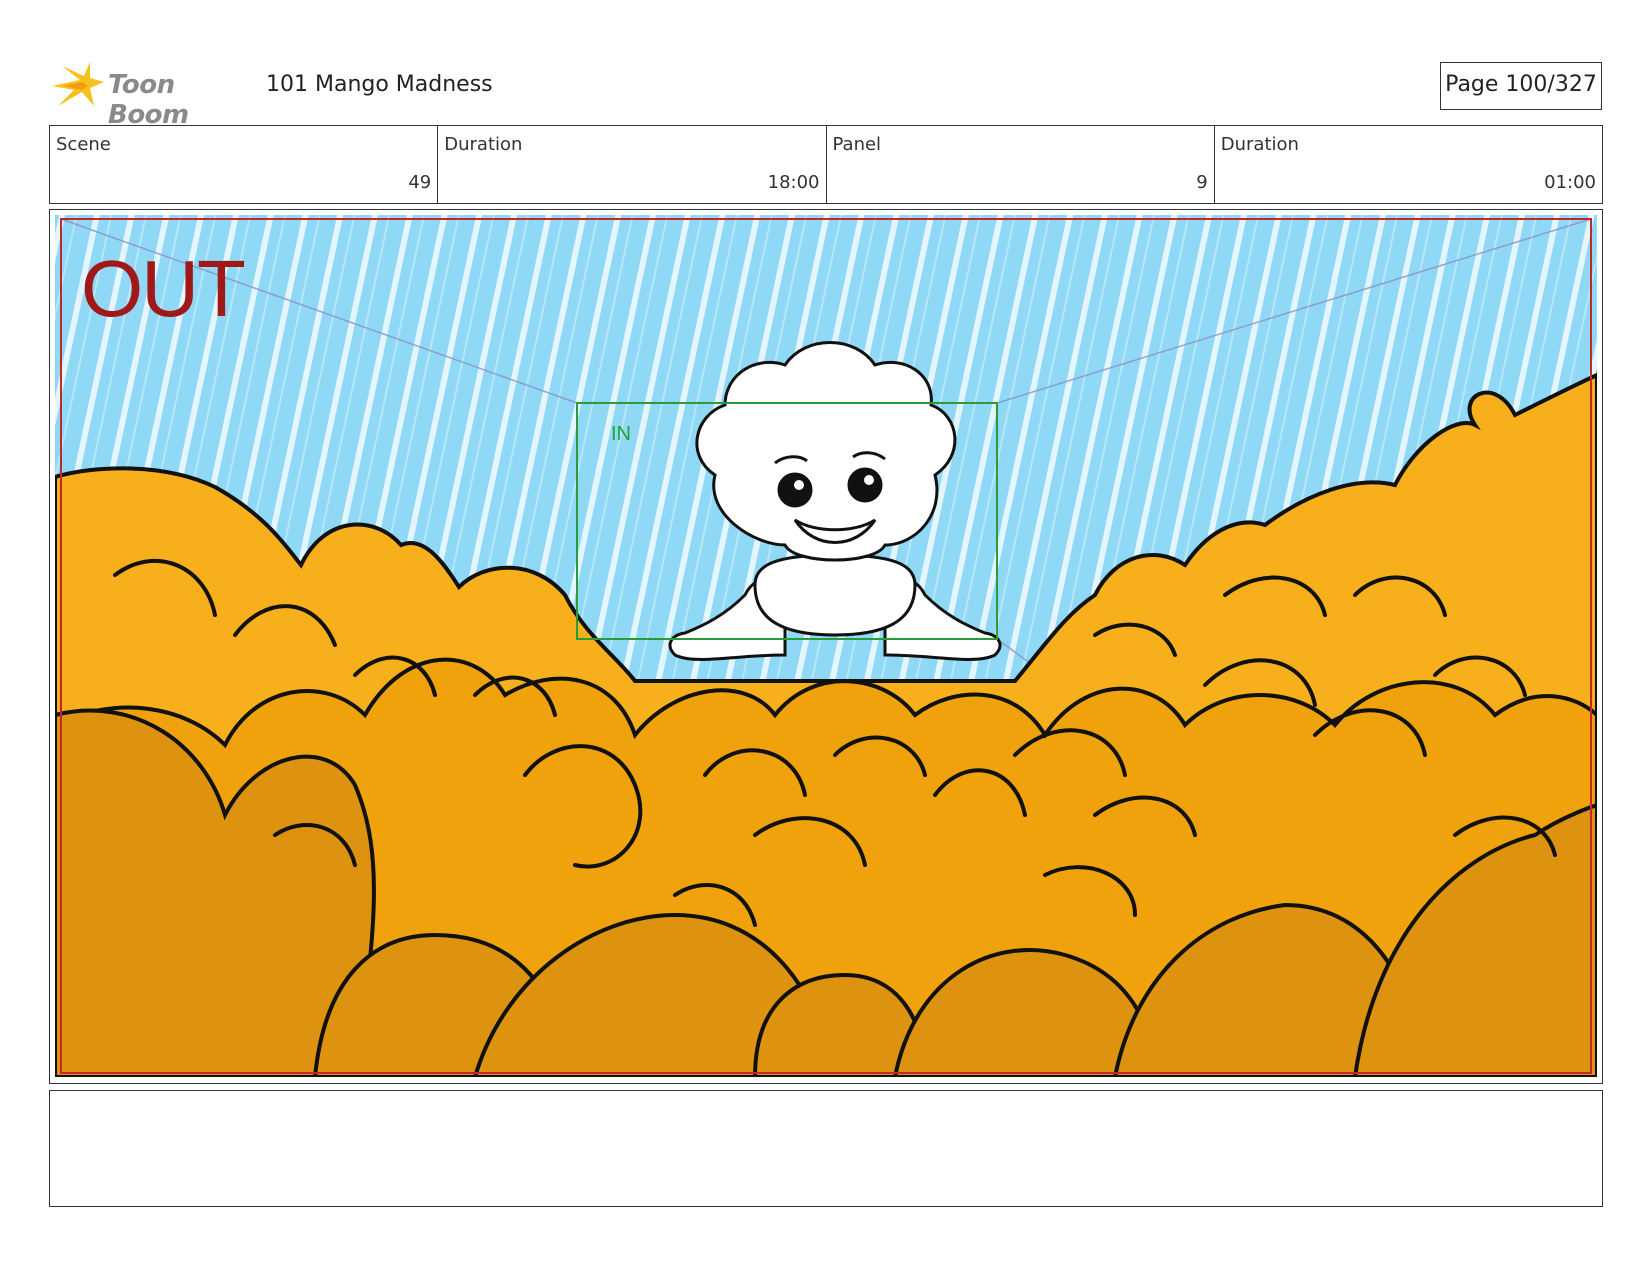 This screenshot has width=1650, height=1275. Describe the element at coordinates (1202, 182) in the screenshot. I see `panel-value: 9` at that location.